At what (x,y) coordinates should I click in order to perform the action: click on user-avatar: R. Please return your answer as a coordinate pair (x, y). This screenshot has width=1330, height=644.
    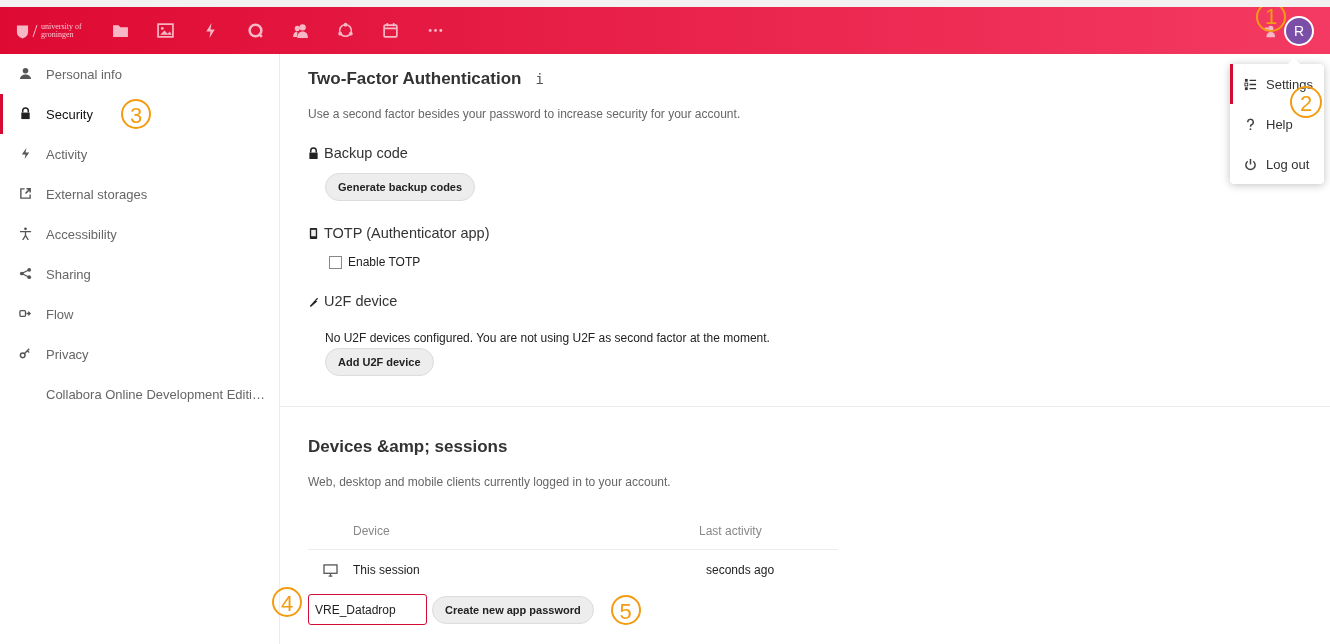
    Looking at the image, I should click on (1299, 30).